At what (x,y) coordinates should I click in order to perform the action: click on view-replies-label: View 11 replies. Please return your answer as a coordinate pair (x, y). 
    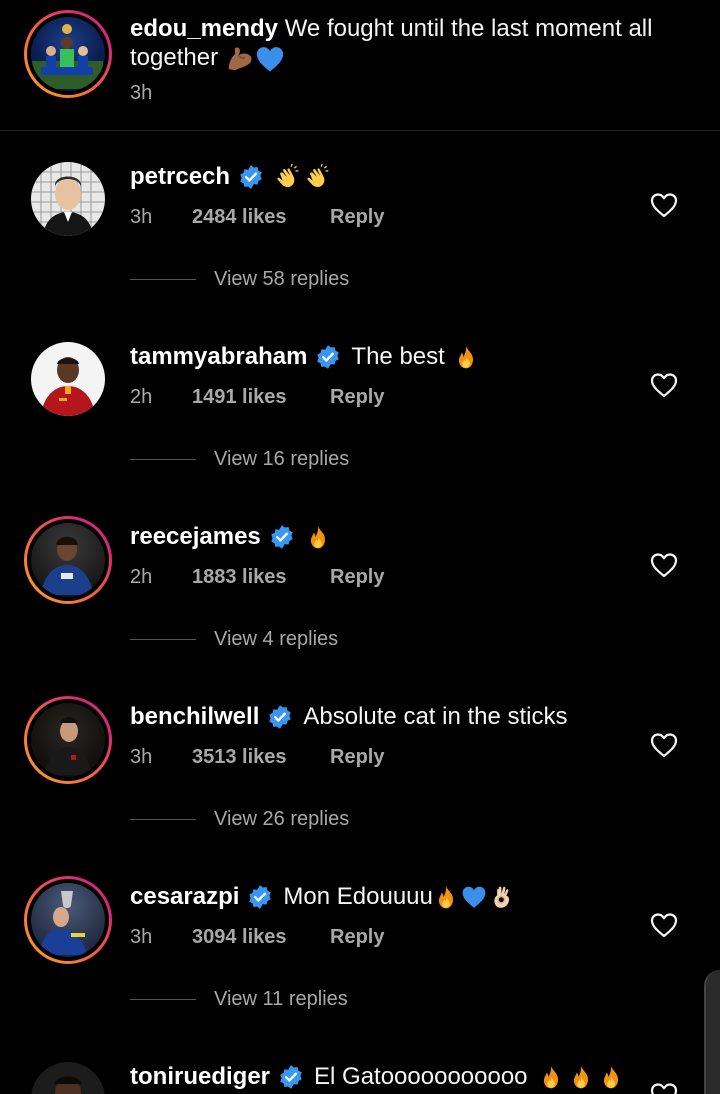
    Looking at the image, I should click on (281, 999).